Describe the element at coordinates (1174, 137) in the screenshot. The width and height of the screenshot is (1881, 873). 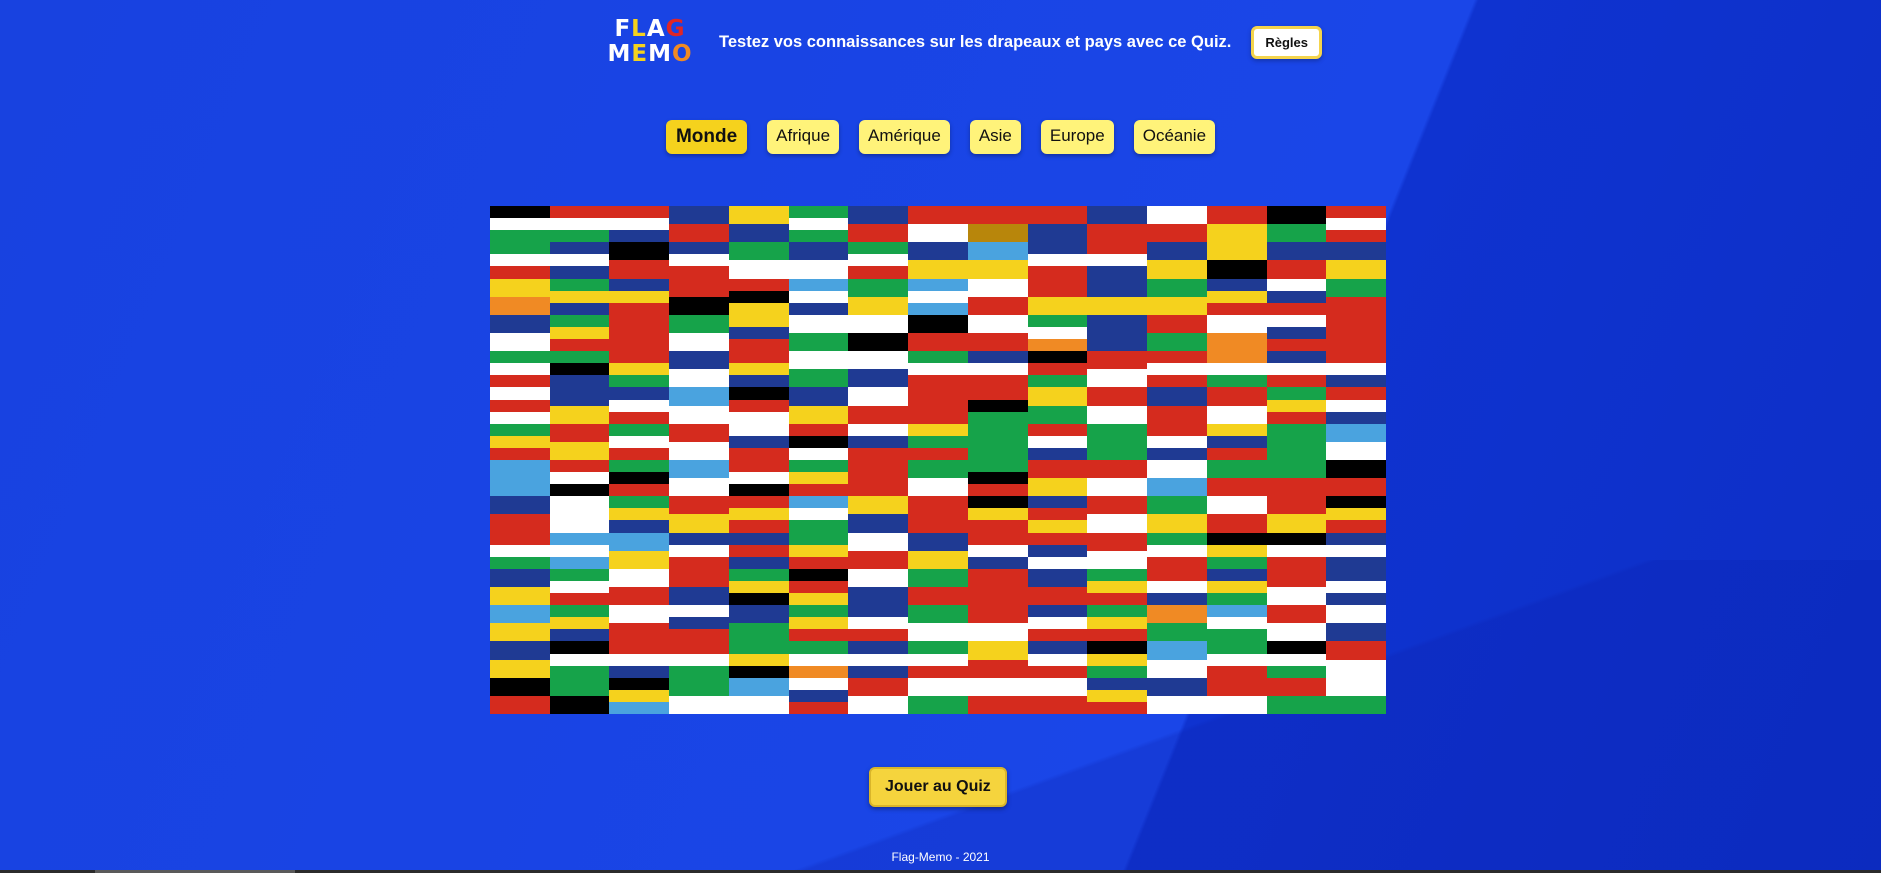
I see `region-button-oceanie: Océanie` at that location.